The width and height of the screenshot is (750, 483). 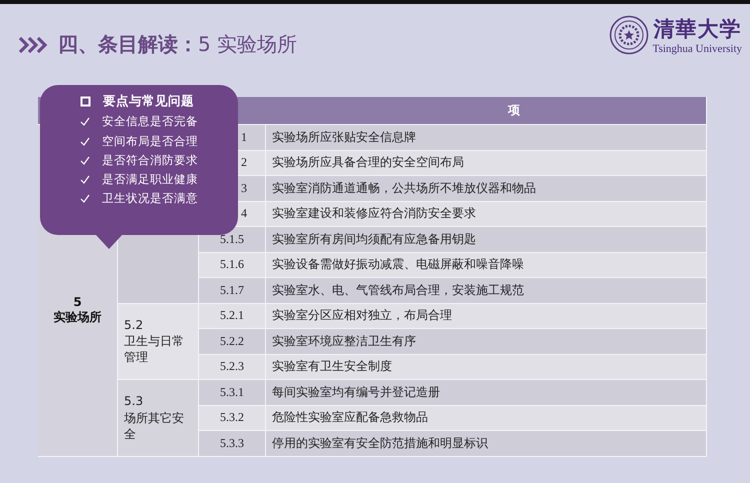 I want to click on table-cell: 实验室有卫生安全制度, so click(x=486, y=367).